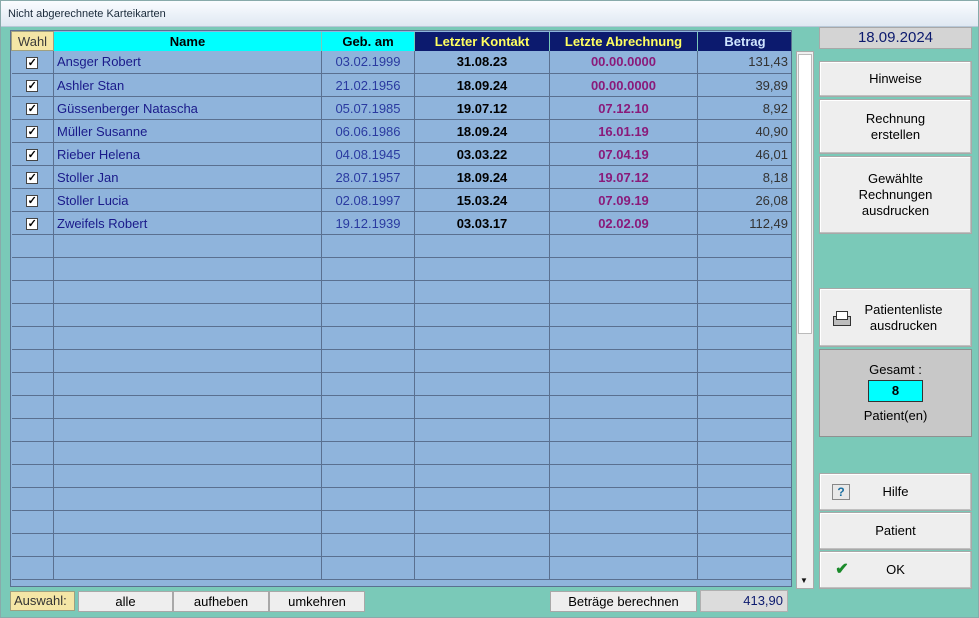 The width and height of the screenshot is (979, 618). What do you see at coordinates (482, 41) in the screenshot?
I see `column-header-kontakt: Letzter Kontakt` at bounding box center [482, 41].